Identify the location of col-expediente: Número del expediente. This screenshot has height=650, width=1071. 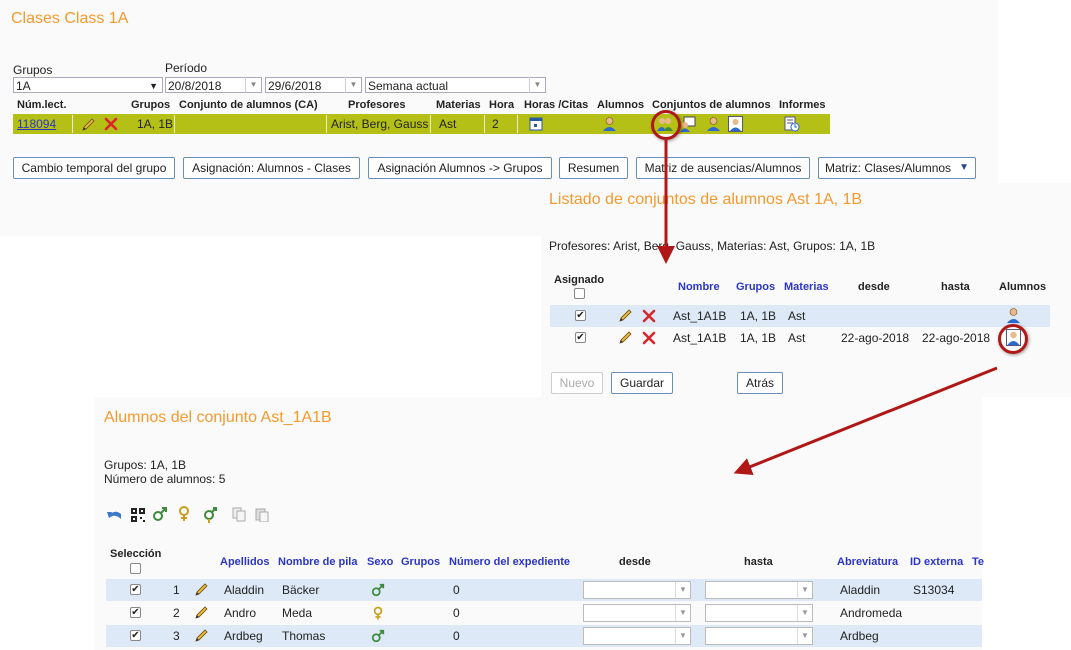
(509, 562).